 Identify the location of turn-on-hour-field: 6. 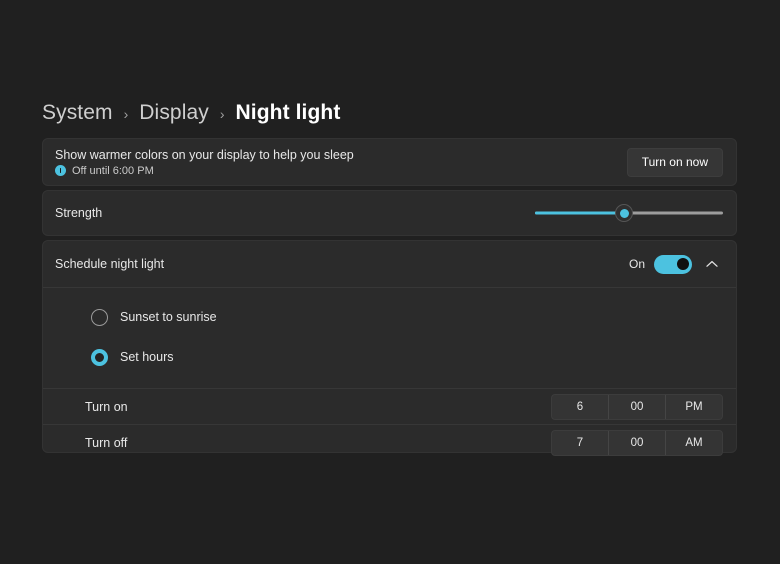
(580, 407).